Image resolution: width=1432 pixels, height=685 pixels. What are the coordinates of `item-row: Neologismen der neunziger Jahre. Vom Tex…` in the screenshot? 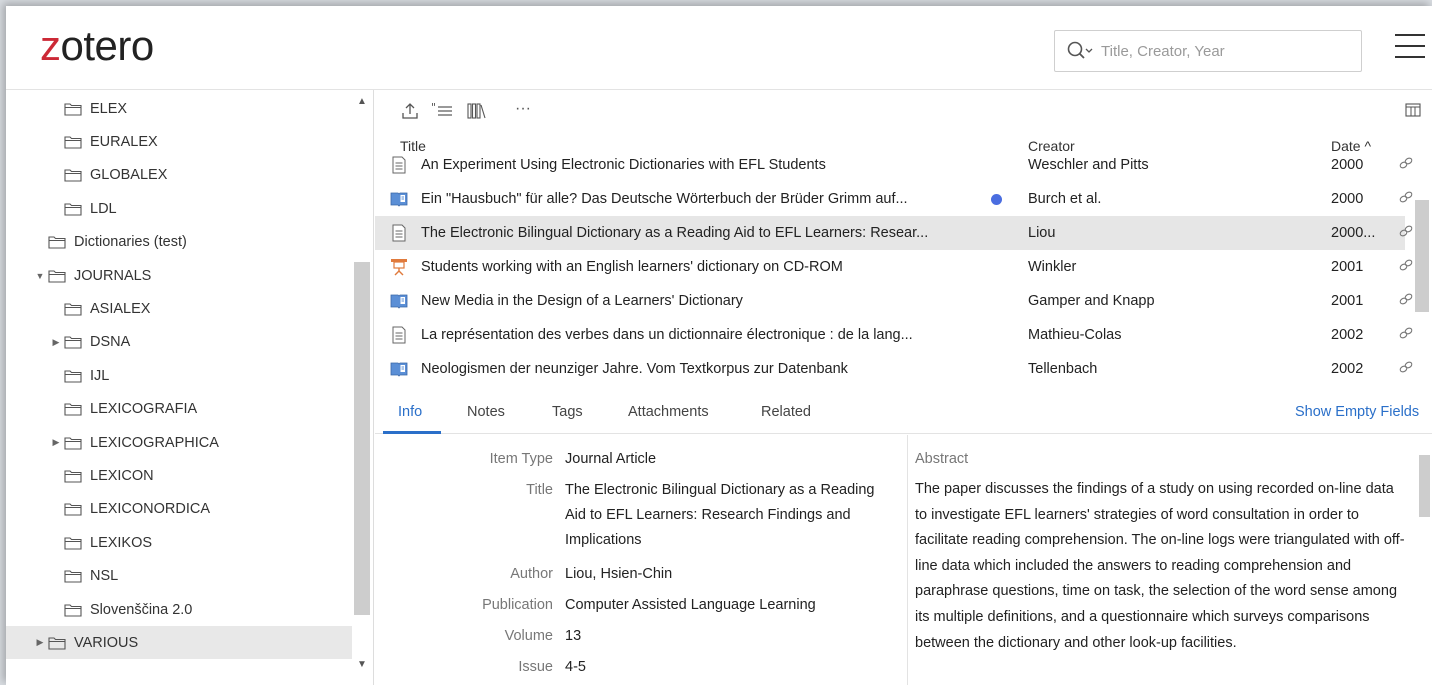 It's located at (894, 369).